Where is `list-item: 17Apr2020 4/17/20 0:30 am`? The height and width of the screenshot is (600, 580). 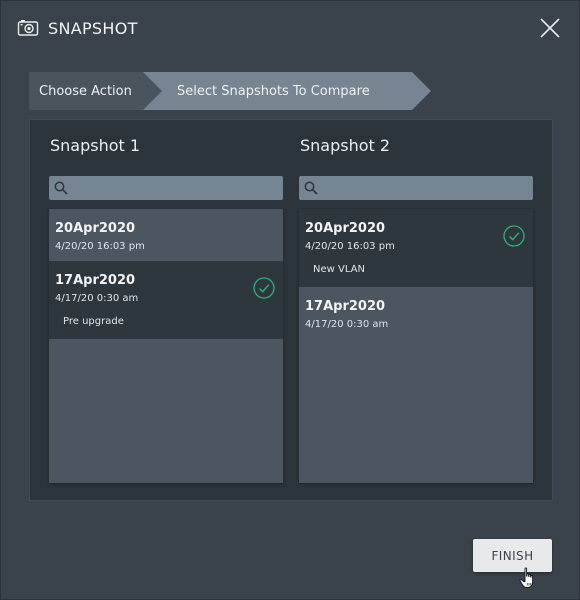
list-item: 17Apr2020 4/17/20 0:30 am is located at coordinates (416, 313).